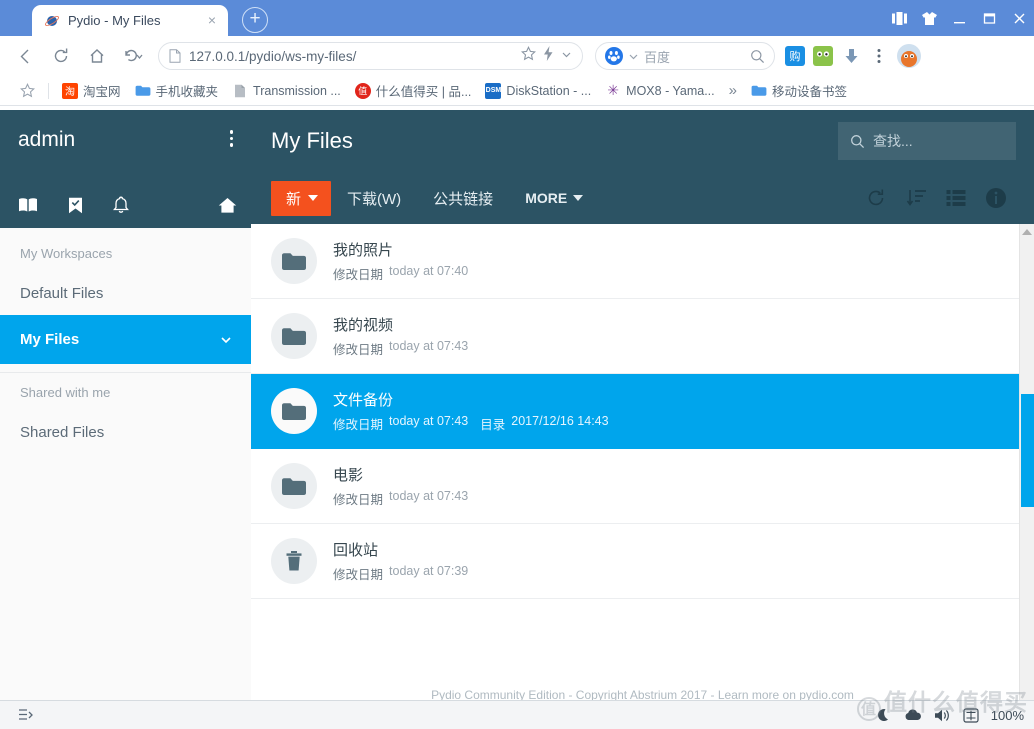 This screenshot has height=729, width=1034. I want to click on close-tab-icon: ×, so click(212, 21).